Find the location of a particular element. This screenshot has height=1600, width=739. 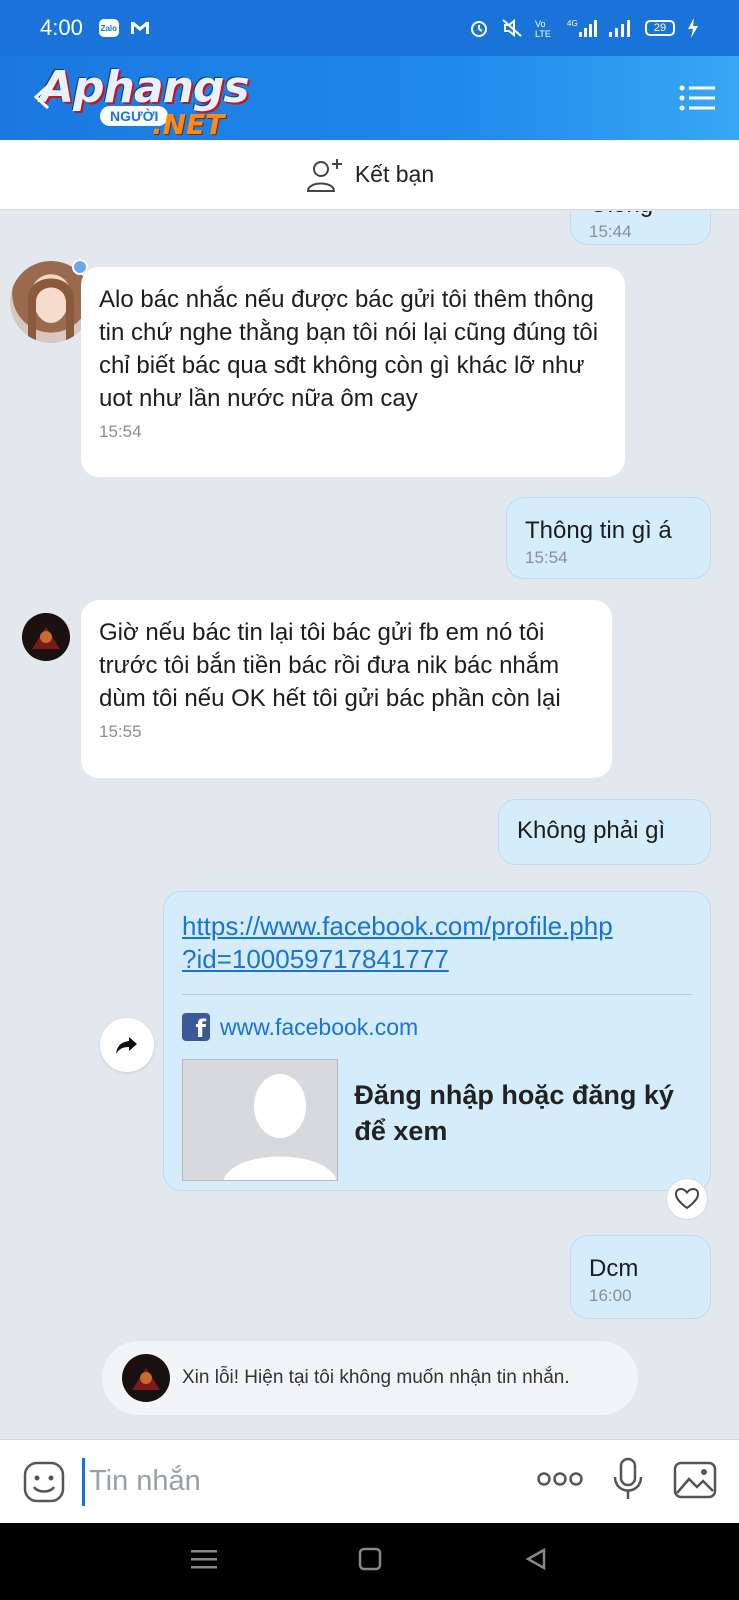

status-system-icons: Vo LTE 4G 29 is located at coordinates (584, 28).